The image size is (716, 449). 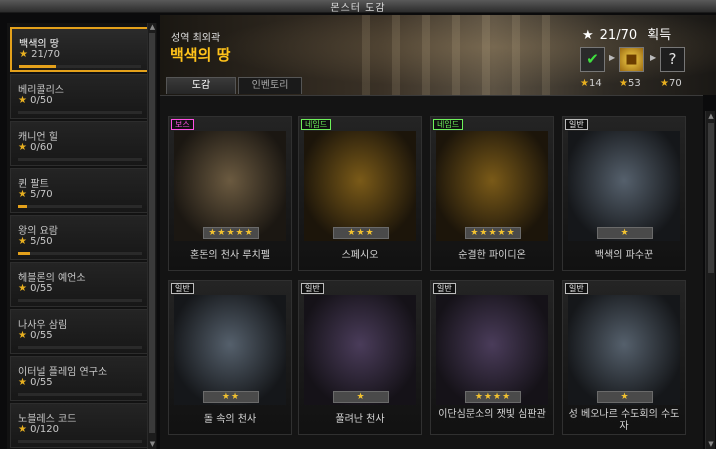 I want to click on region-item-name: 캐니언 힐, so click(x=38, y=137).